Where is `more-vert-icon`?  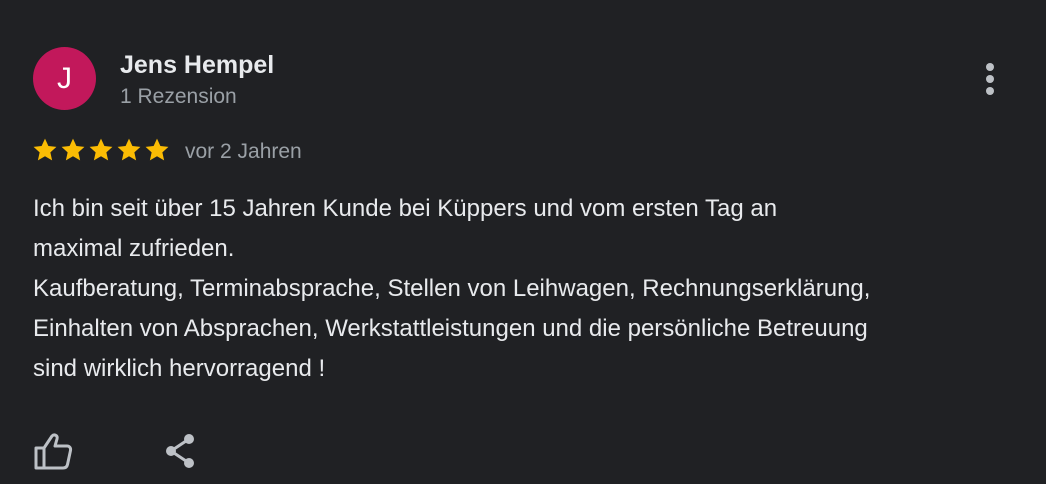
more-vert-icon is located at coordinates (990, 79).